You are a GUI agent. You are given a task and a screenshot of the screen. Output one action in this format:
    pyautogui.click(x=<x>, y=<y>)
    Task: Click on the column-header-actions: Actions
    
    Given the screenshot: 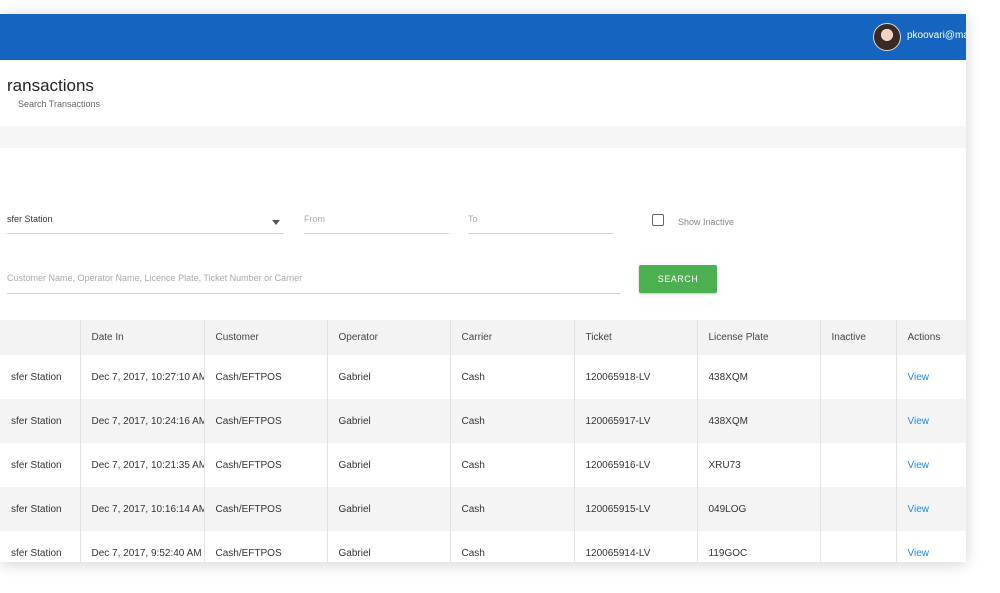 What is the action you would take?
    pyautogui.click(x=931, y=337)
    